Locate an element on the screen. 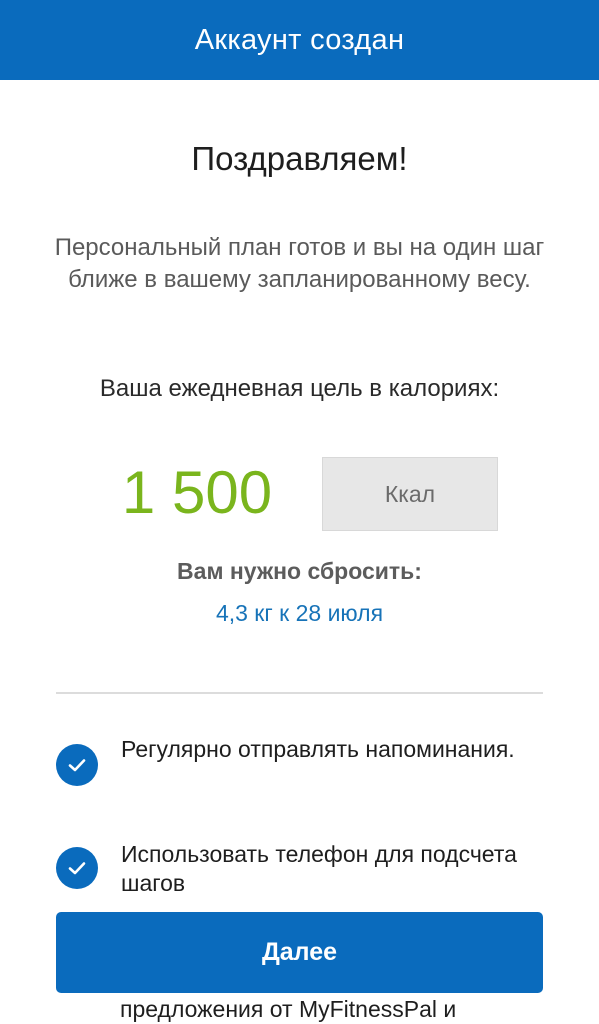  section-divider is located at coordinates (299, 693).